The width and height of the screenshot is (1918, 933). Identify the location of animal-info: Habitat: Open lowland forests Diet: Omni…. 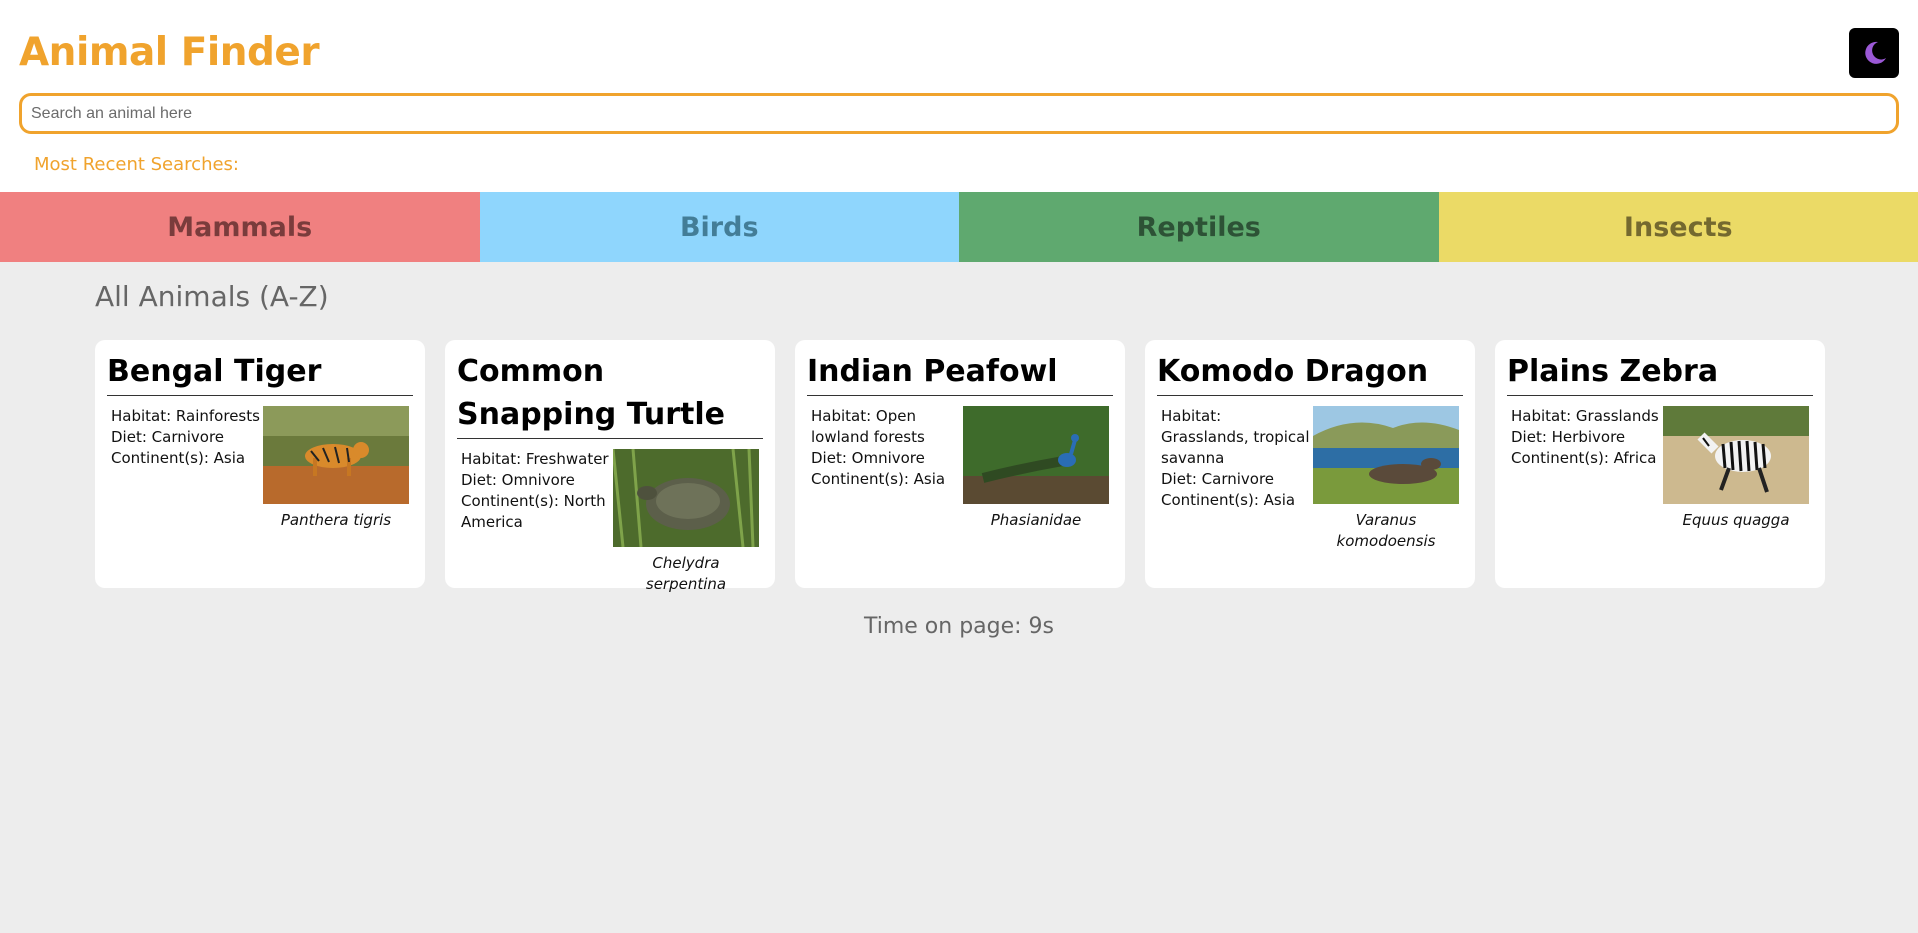
(885, 468).